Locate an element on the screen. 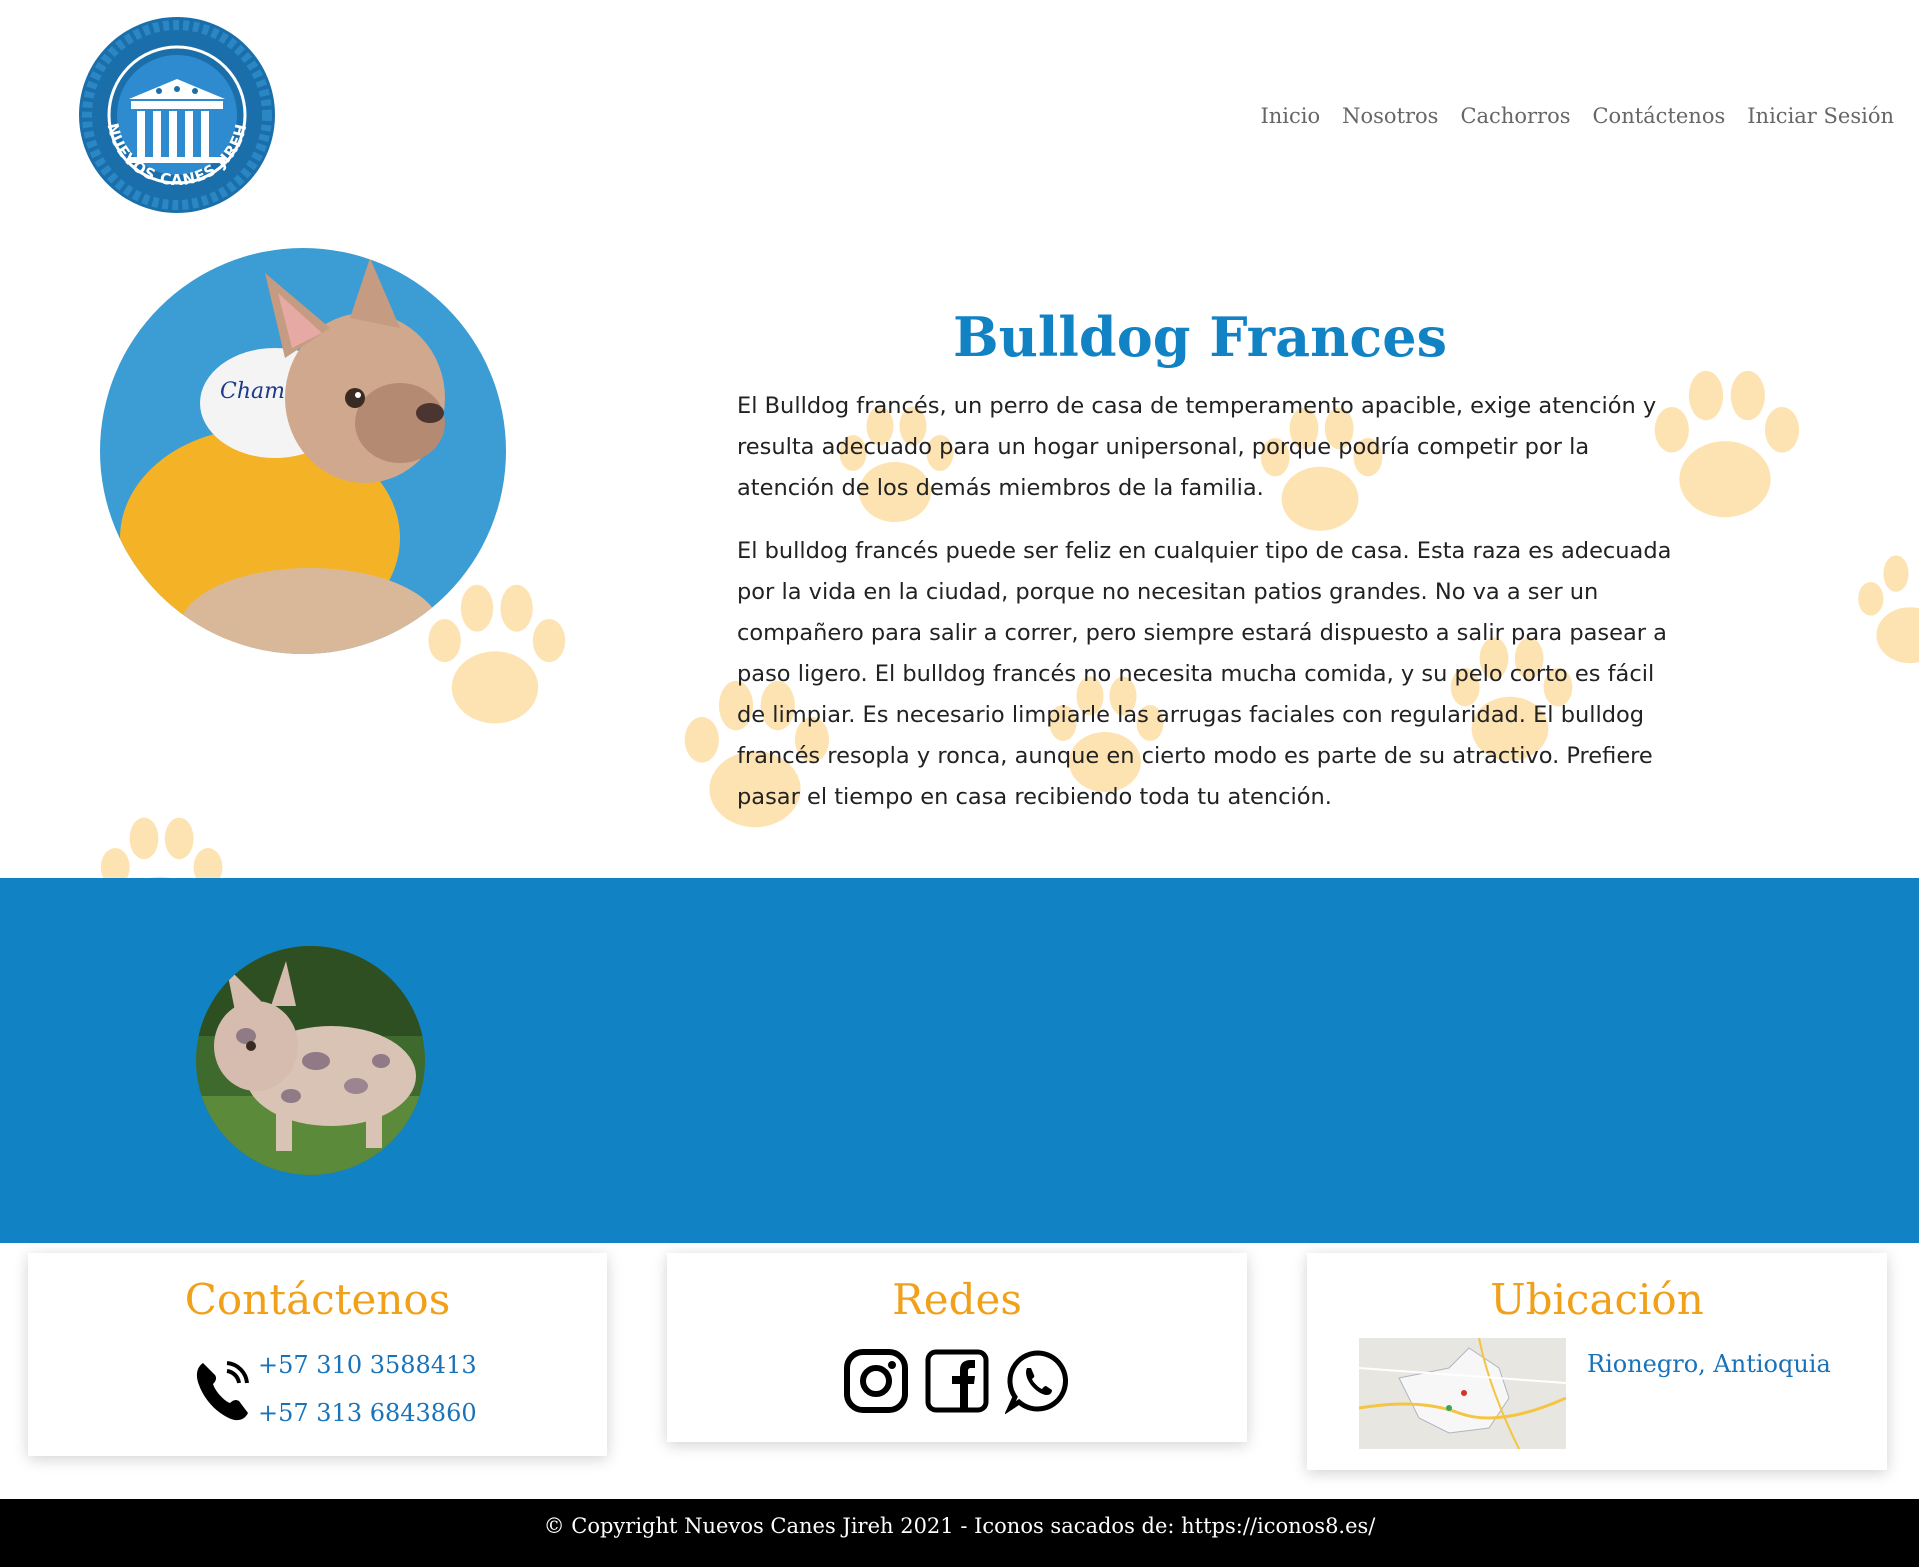 Image resolution: width=1919 pixels, height=1567 pixels. location-map is located at coordinates (1462, 1393).